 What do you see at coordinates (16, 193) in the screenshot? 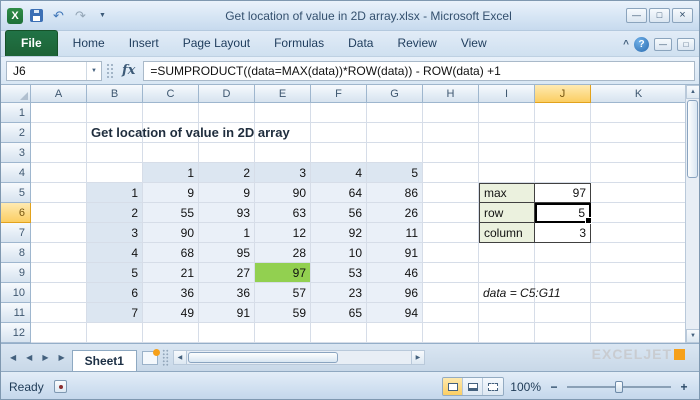
I see `row-header-5: 5` at bounding box center [16, 193].